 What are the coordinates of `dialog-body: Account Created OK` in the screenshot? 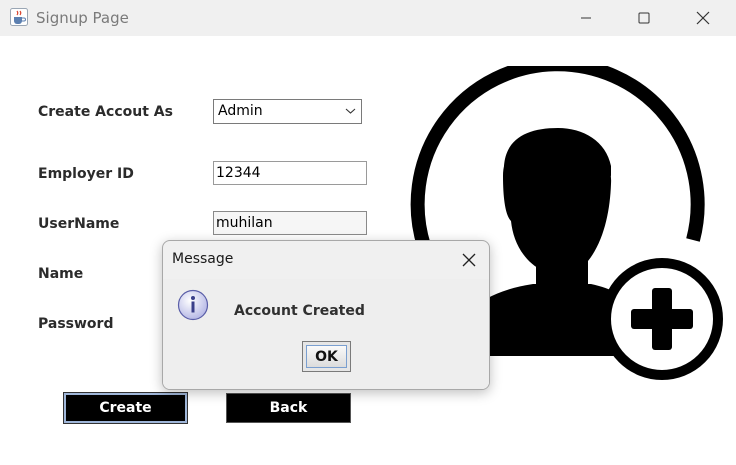 It's located at (326, 334).